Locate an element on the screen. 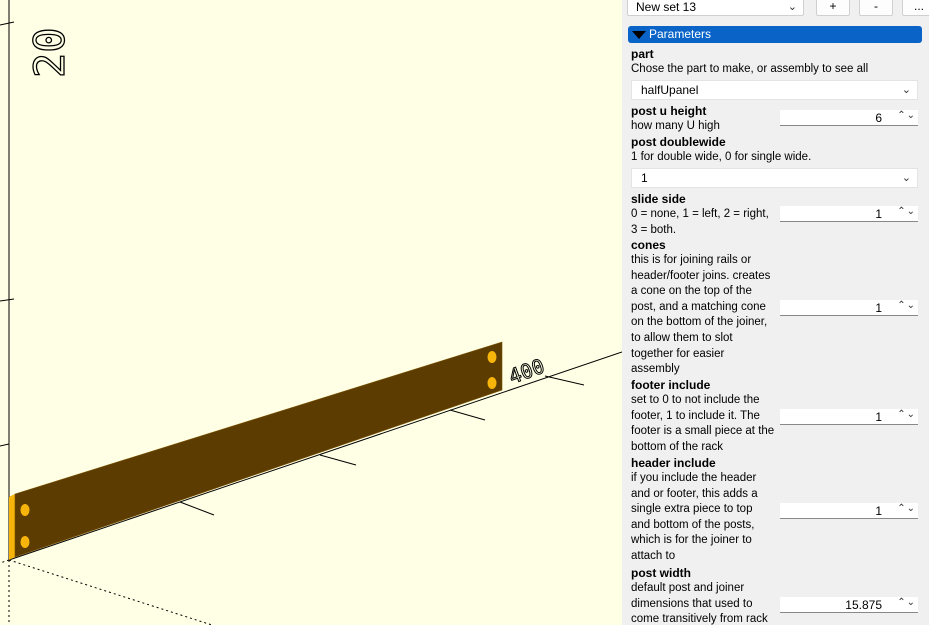 This screenshot has height=625, width=929. spinbox-value: 6 is located at coordinates (878, 118).